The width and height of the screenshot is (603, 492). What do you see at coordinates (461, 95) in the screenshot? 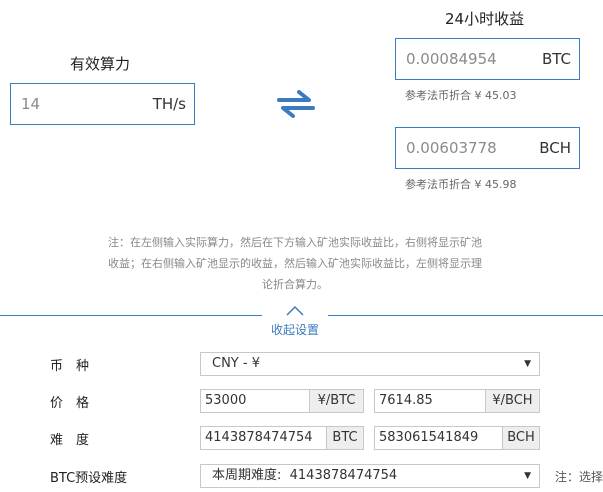
I see `btc-income-ref: 参考法币折合 ¥ 45.03` at bounding box center [461, 95].